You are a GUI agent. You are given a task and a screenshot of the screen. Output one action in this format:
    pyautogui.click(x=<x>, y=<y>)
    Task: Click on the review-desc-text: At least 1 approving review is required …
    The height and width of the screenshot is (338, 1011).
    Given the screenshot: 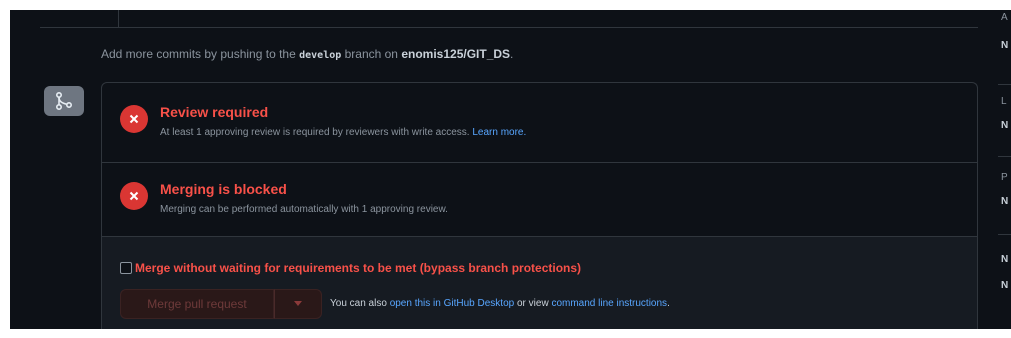 What is the action you would take?
    pyautogui.click(x=315, y=132)
    